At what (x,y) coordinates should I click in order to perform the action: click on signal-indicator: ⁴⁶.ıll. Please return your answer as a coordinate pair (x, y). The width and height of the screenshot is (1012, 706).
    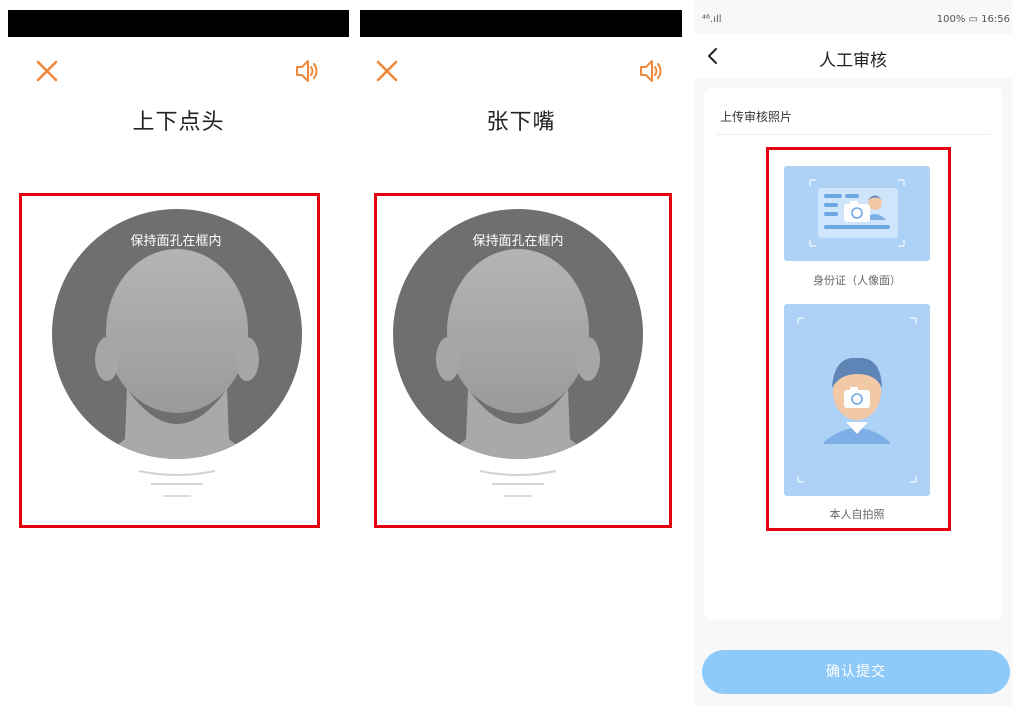
    Looking at the image, I should click on (712, 19).